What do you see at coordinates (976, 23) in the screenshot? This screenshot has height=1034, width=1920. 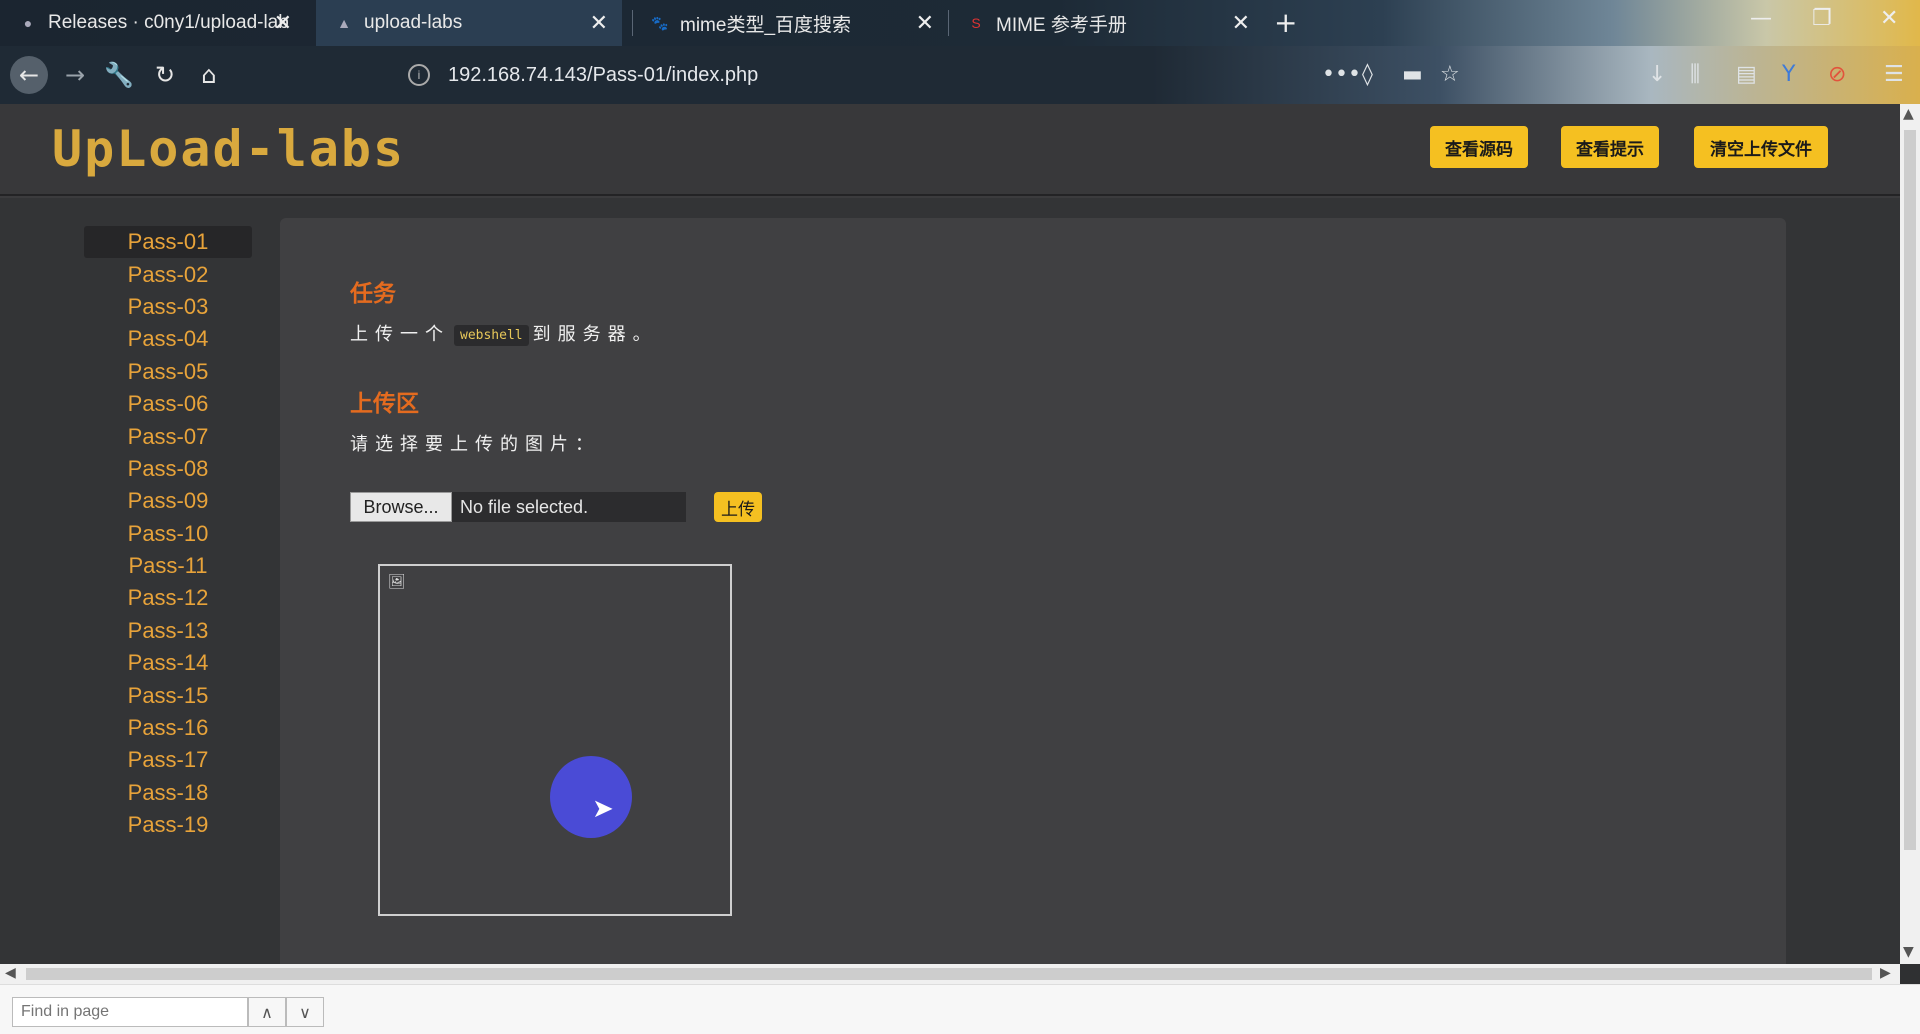 I see `w3school-icon: S` at bounding box center [976, 23].